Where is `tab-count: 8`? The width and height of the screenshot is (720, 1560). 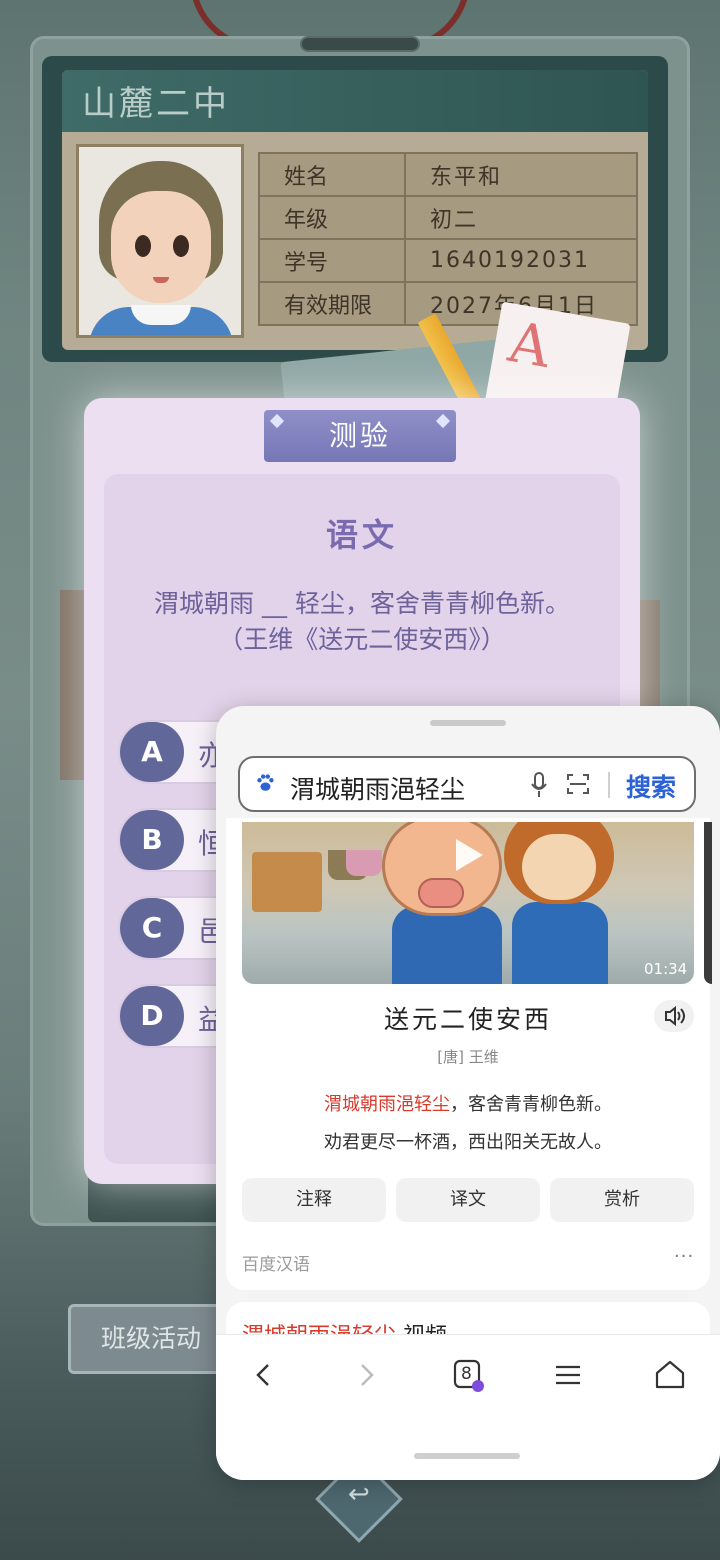
tab-count: 8 is located at coordinates (466, 1374).